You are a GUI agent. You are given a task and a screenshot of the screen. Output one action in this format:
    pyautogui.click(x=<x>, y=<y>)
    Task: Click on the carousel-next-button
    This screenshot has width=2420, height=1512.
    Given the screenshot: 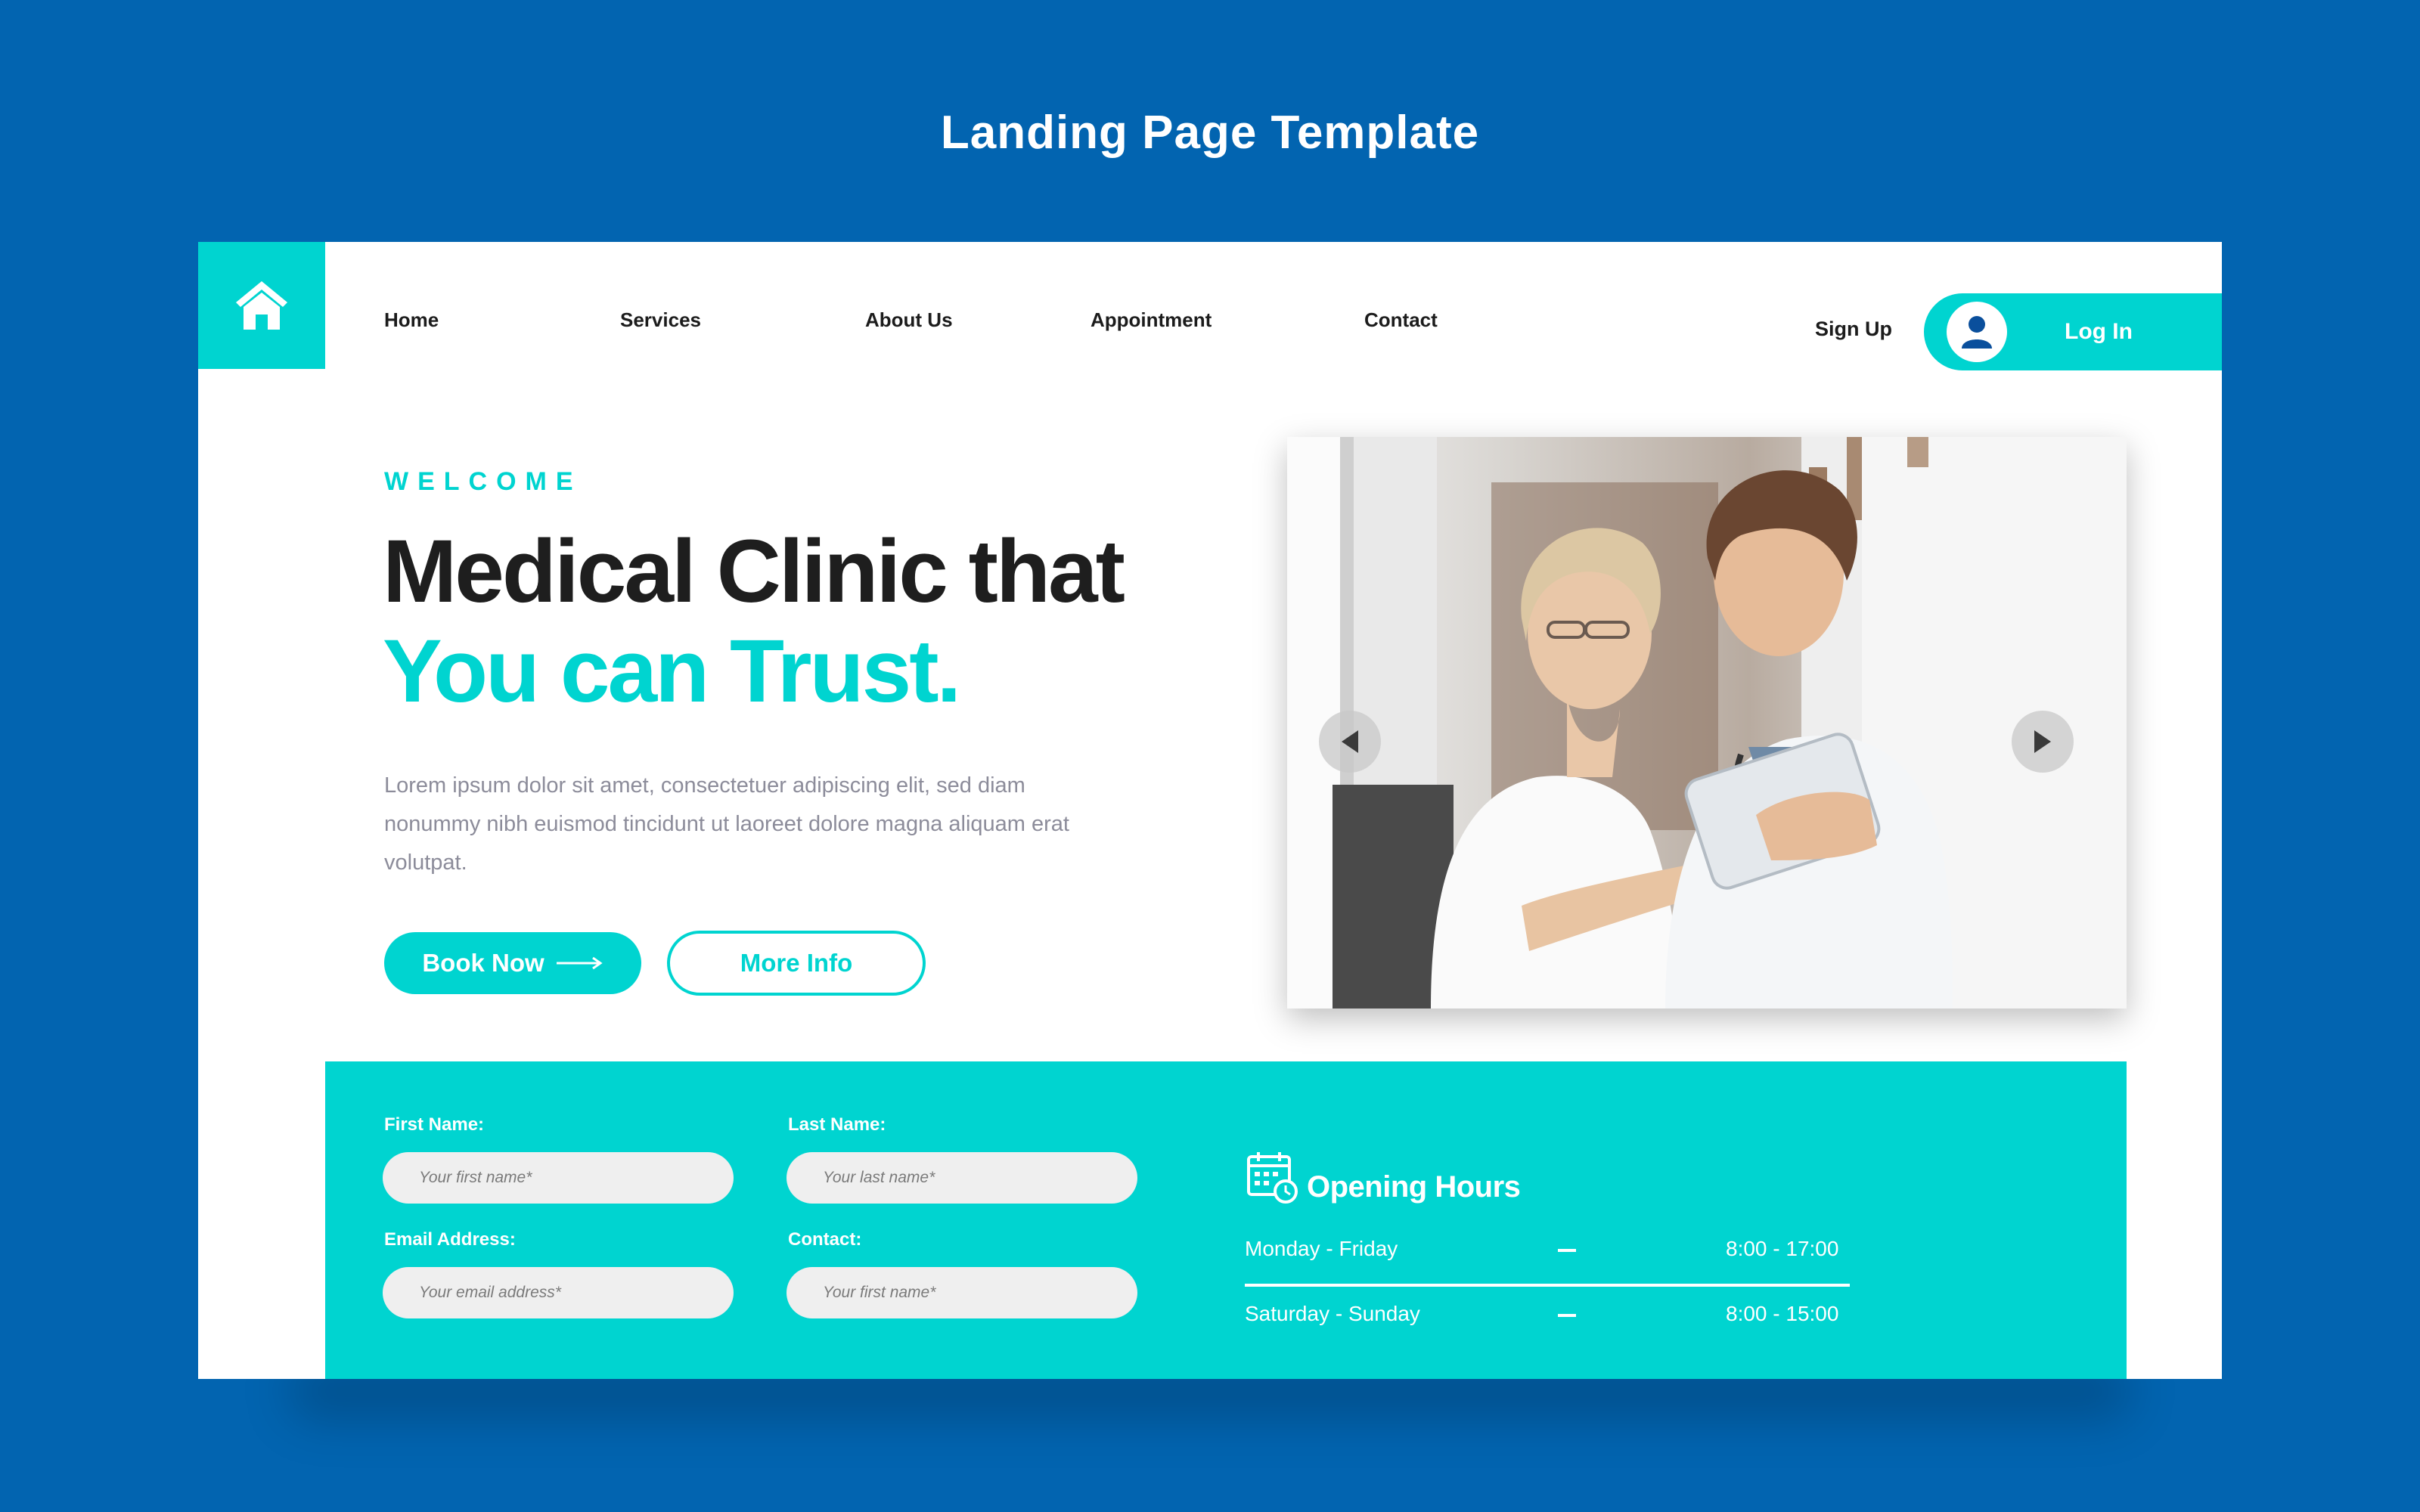 What is the action you would take?
    pyautogui.click(x=2043, y=742)
    